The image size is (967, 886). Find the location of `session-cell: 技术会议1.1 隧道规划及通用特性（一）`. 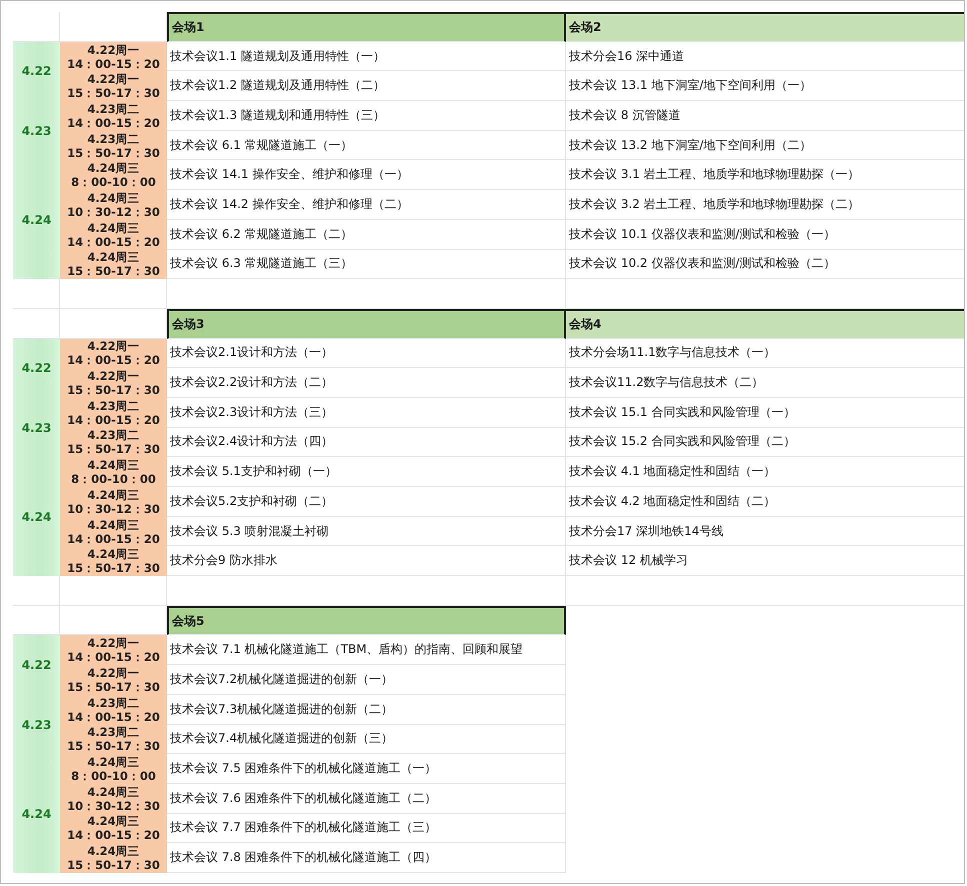

session-cell: 技术会议1.1 隧道规划及通用特性（一） is located at coordinates (366, 57).